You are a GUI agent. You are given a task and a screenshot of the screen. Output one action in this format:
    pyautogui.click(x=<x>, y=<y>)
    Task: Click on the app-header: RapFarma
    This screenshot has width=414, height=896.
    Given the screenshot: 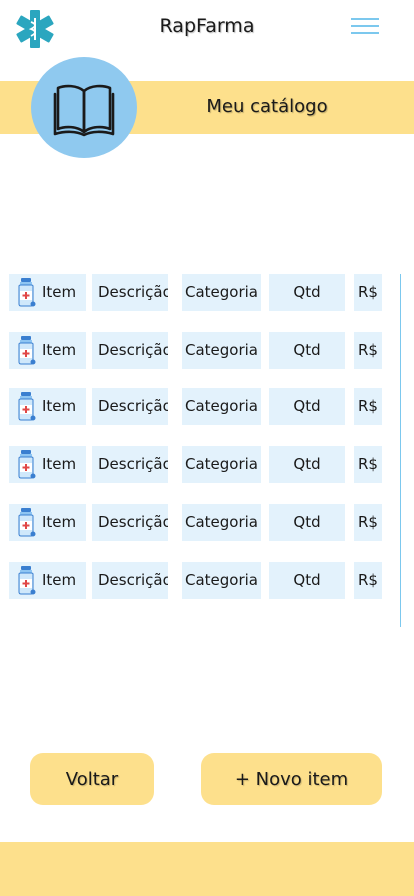 What is the action you would take?
    pyautogui.click(x=207, y=29)
    